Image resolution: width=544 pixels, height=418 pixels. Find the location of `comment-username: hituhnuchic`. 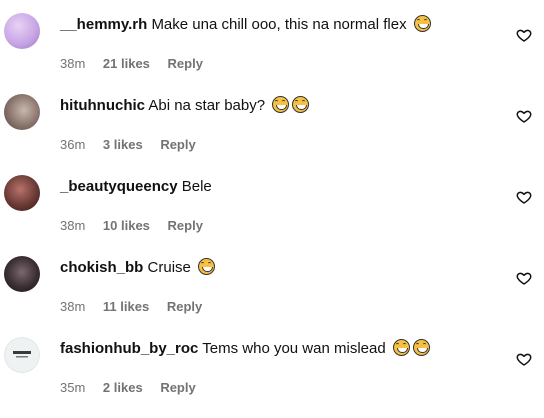

comment-username: hituhnuchic is located at coordinates (102, 105).